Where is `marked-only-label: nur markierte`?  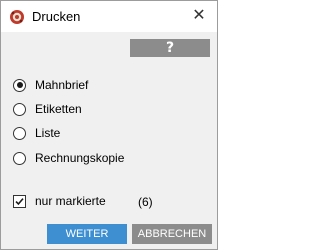
marked-only-label: nur markierte is located at coordinates (70, 201).